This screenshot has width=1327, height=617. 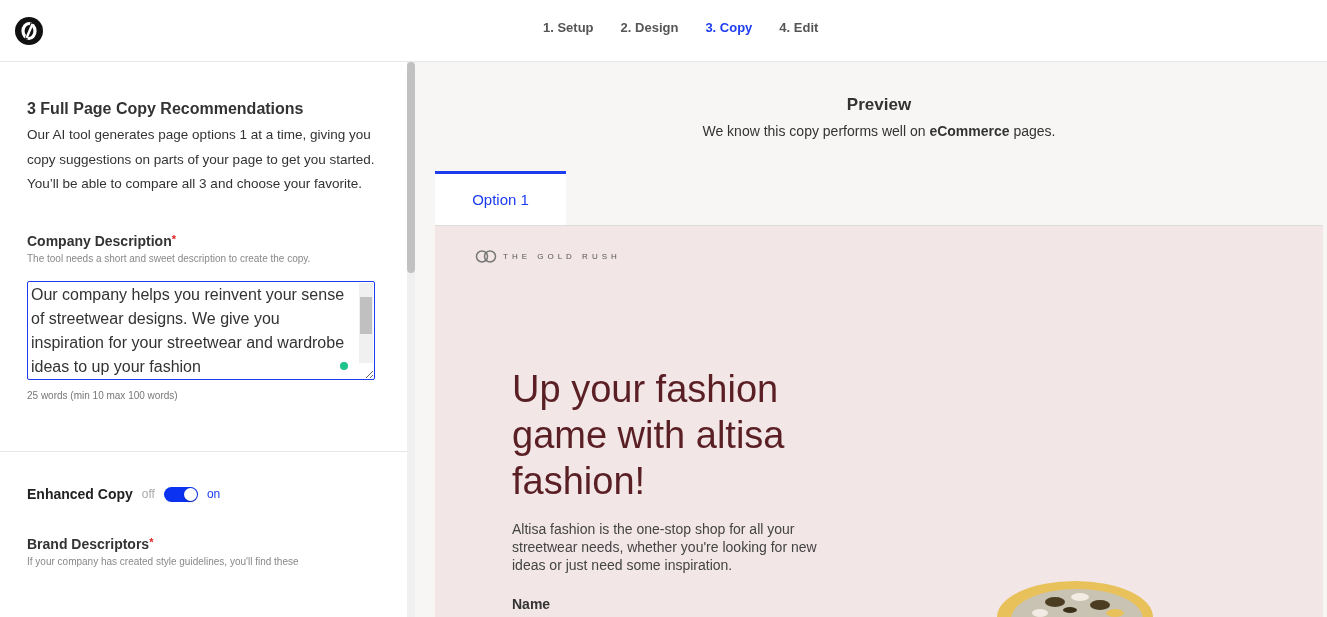 I want to click on hero-text: Altisa fashion is the one-stop shop for all your streetwear needs, whether you're looking for new ideas or just need some inspiration., so click(x=665, y=547).